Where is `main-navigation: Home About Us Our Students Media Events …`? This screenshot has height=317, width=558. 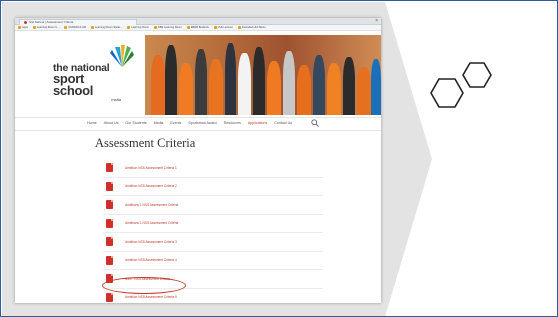 main-navigation: Home About Us Our Students Media Events … is located at coordinates (198, 124).